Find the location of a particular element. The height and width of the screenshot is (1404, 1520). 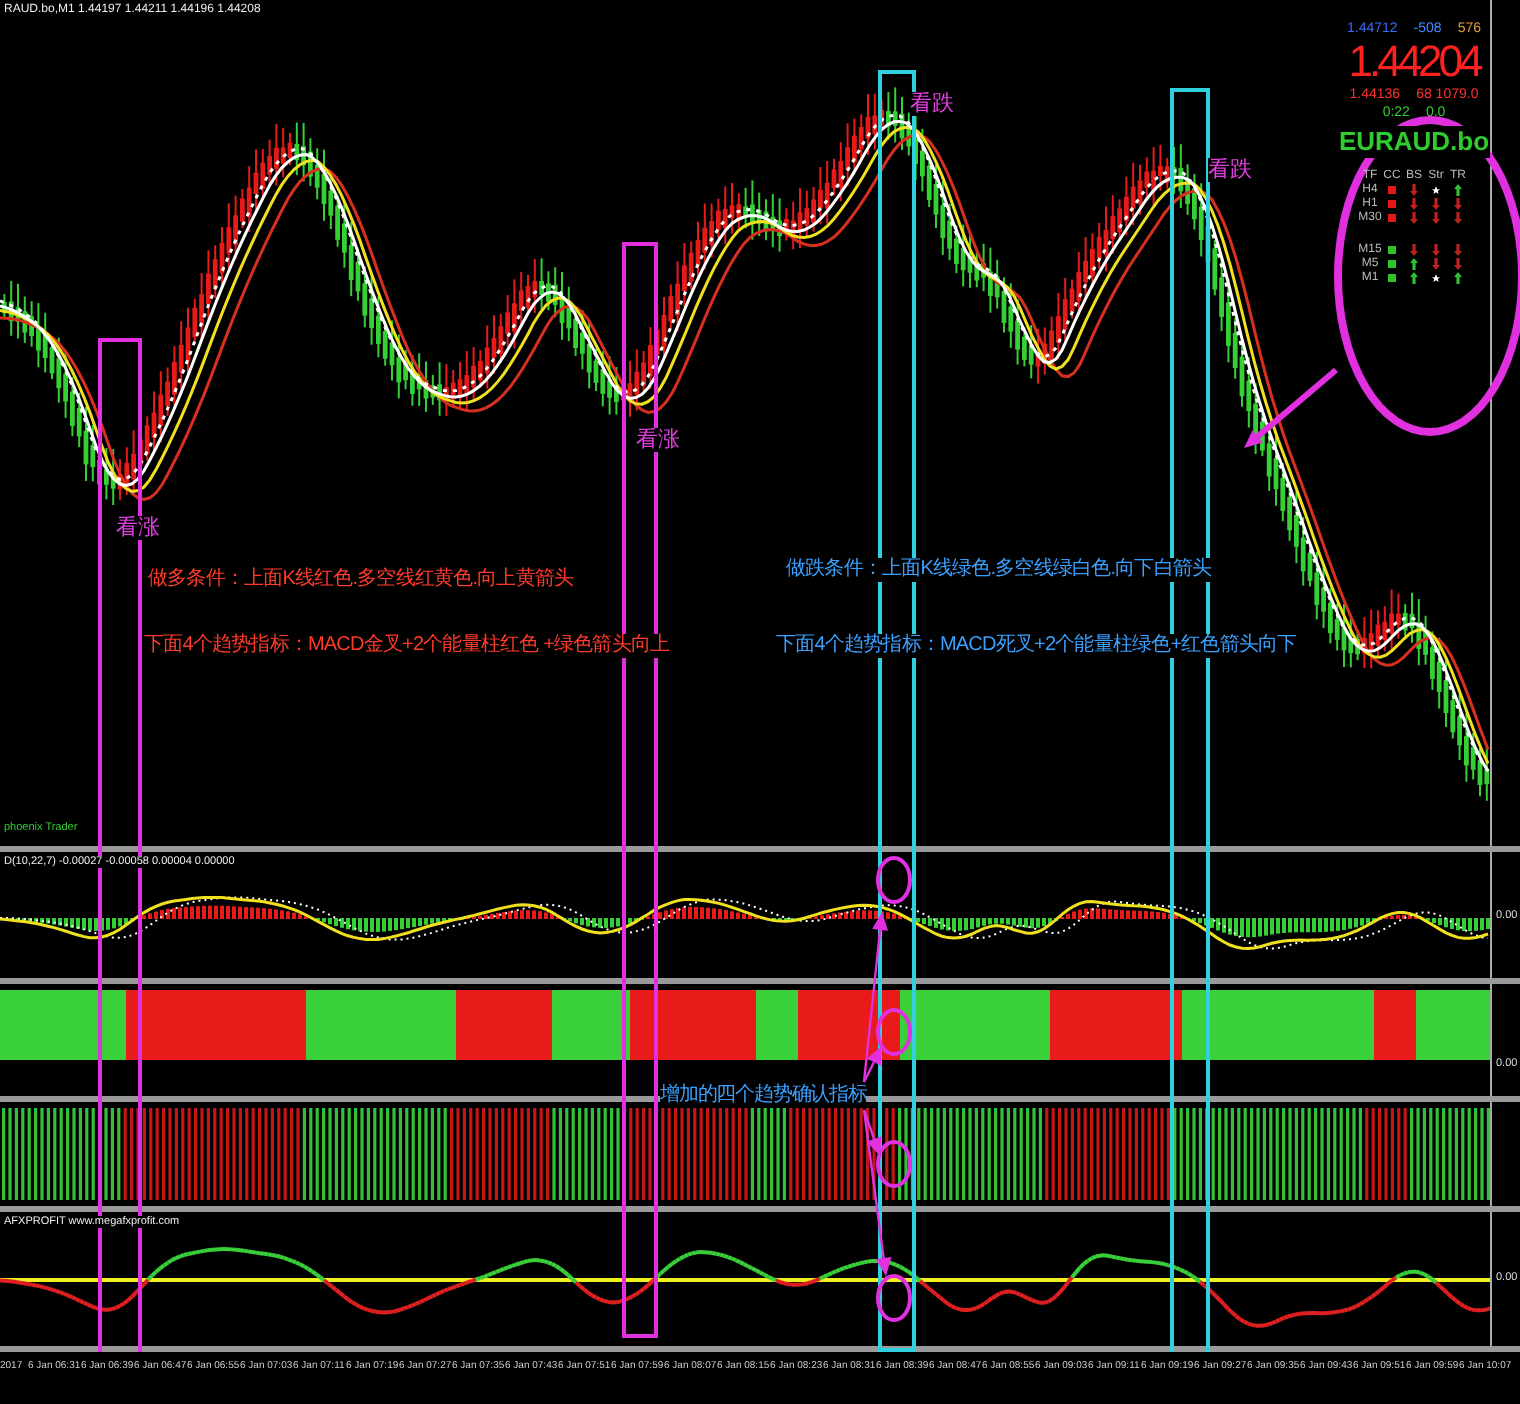

annotation-text: 做跌条件：上面K线绿色.多空线绿白色.向下白箭头 is located at coordinates (999, 570).